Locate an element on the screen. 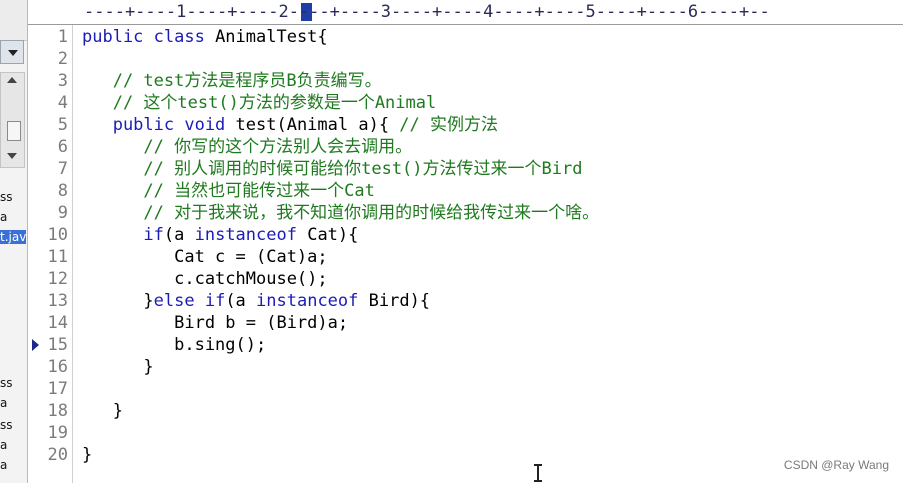 This screenshot has height=483, width=903. code-text: test(Animal a){ is located at coordinates (317, 125).